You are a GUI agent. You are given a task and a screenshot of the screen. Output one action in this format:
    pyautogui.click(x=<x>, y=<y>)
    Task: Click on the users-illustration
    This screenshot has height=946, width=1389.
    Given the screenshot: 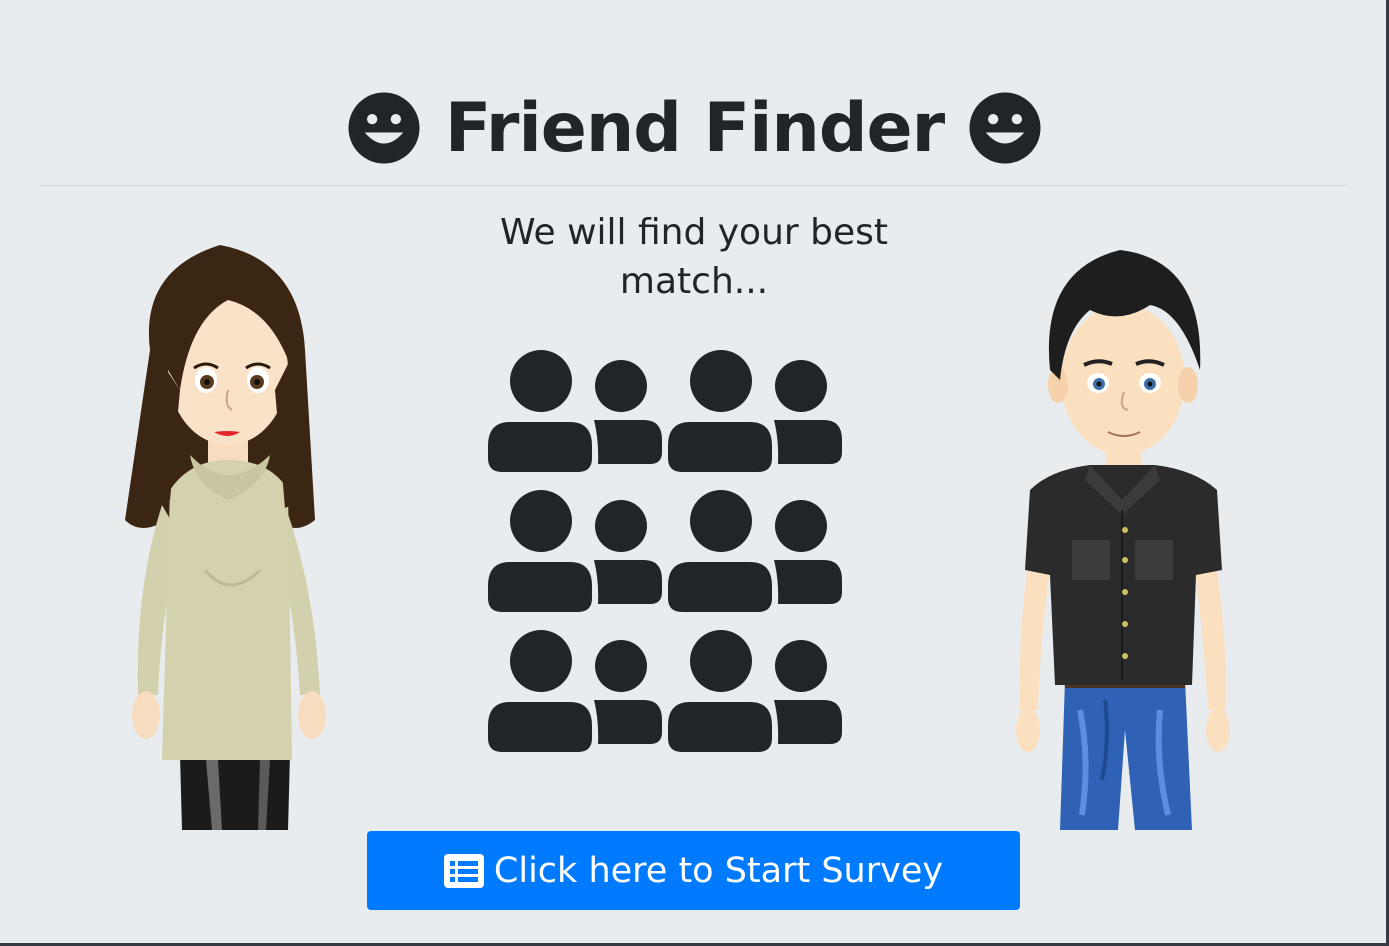 What is the action you would take?
    pyautogui.click(x=666, y=553)
    